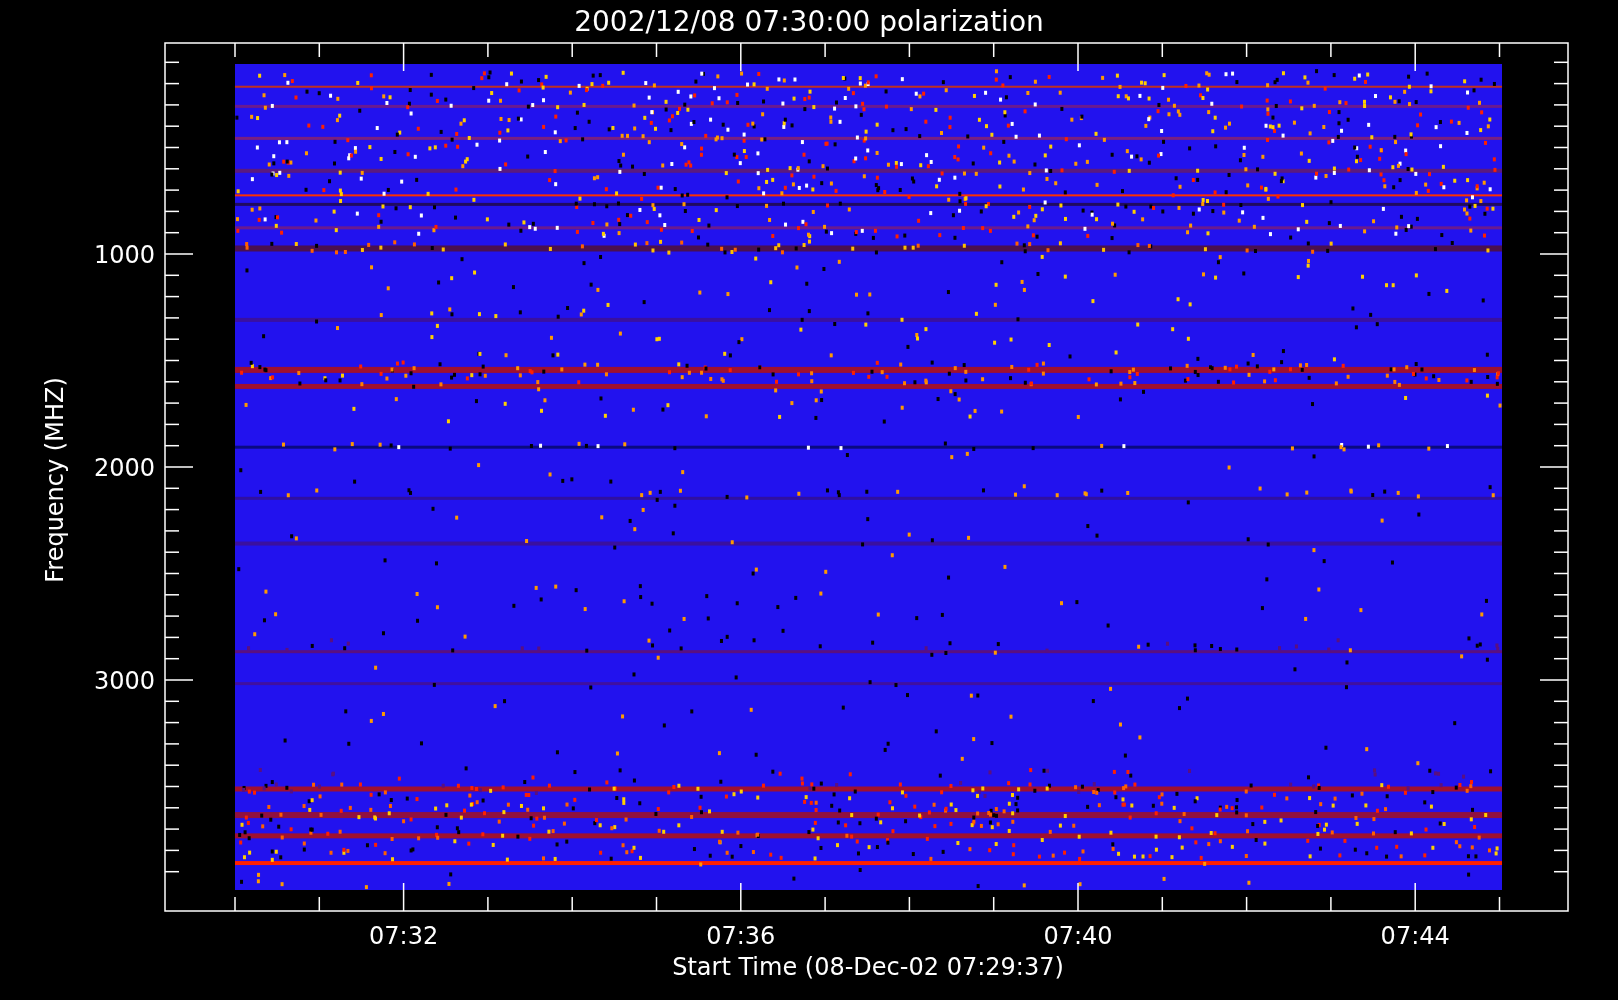  What do you see at coordinates (404, 936) in the screenshot?
I see `x-tick-label: 07:32` at bounding box center [404, 936].